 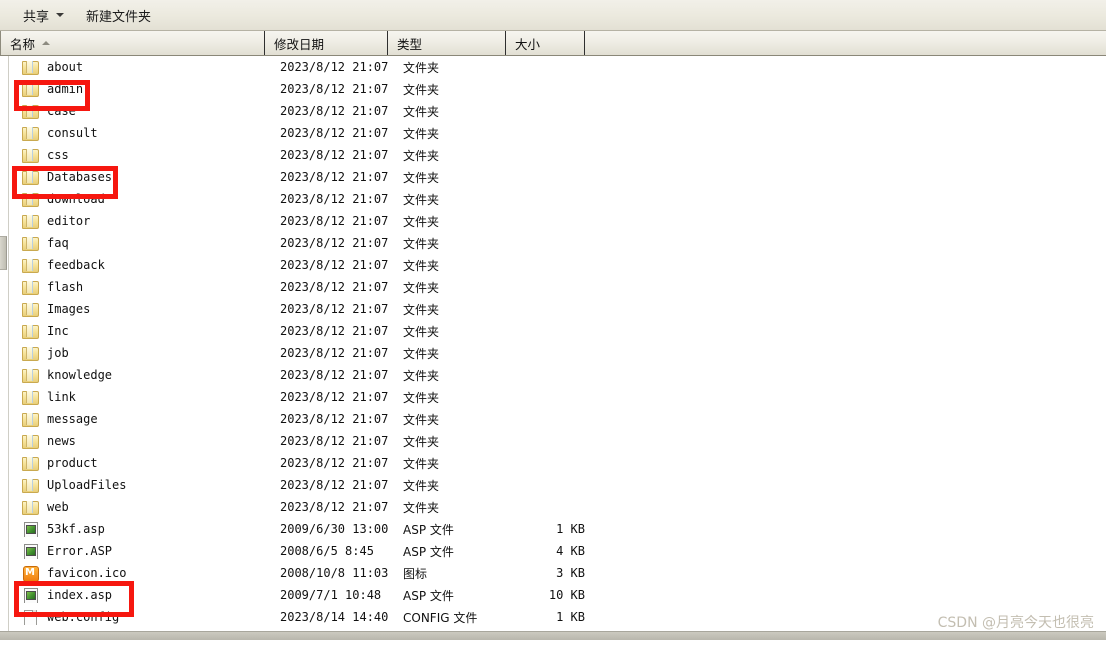 What do you see at coordinates (142, 287) in the screenshot?
I see `file-row-name-cell: flash` at bounding box center [142, 287].